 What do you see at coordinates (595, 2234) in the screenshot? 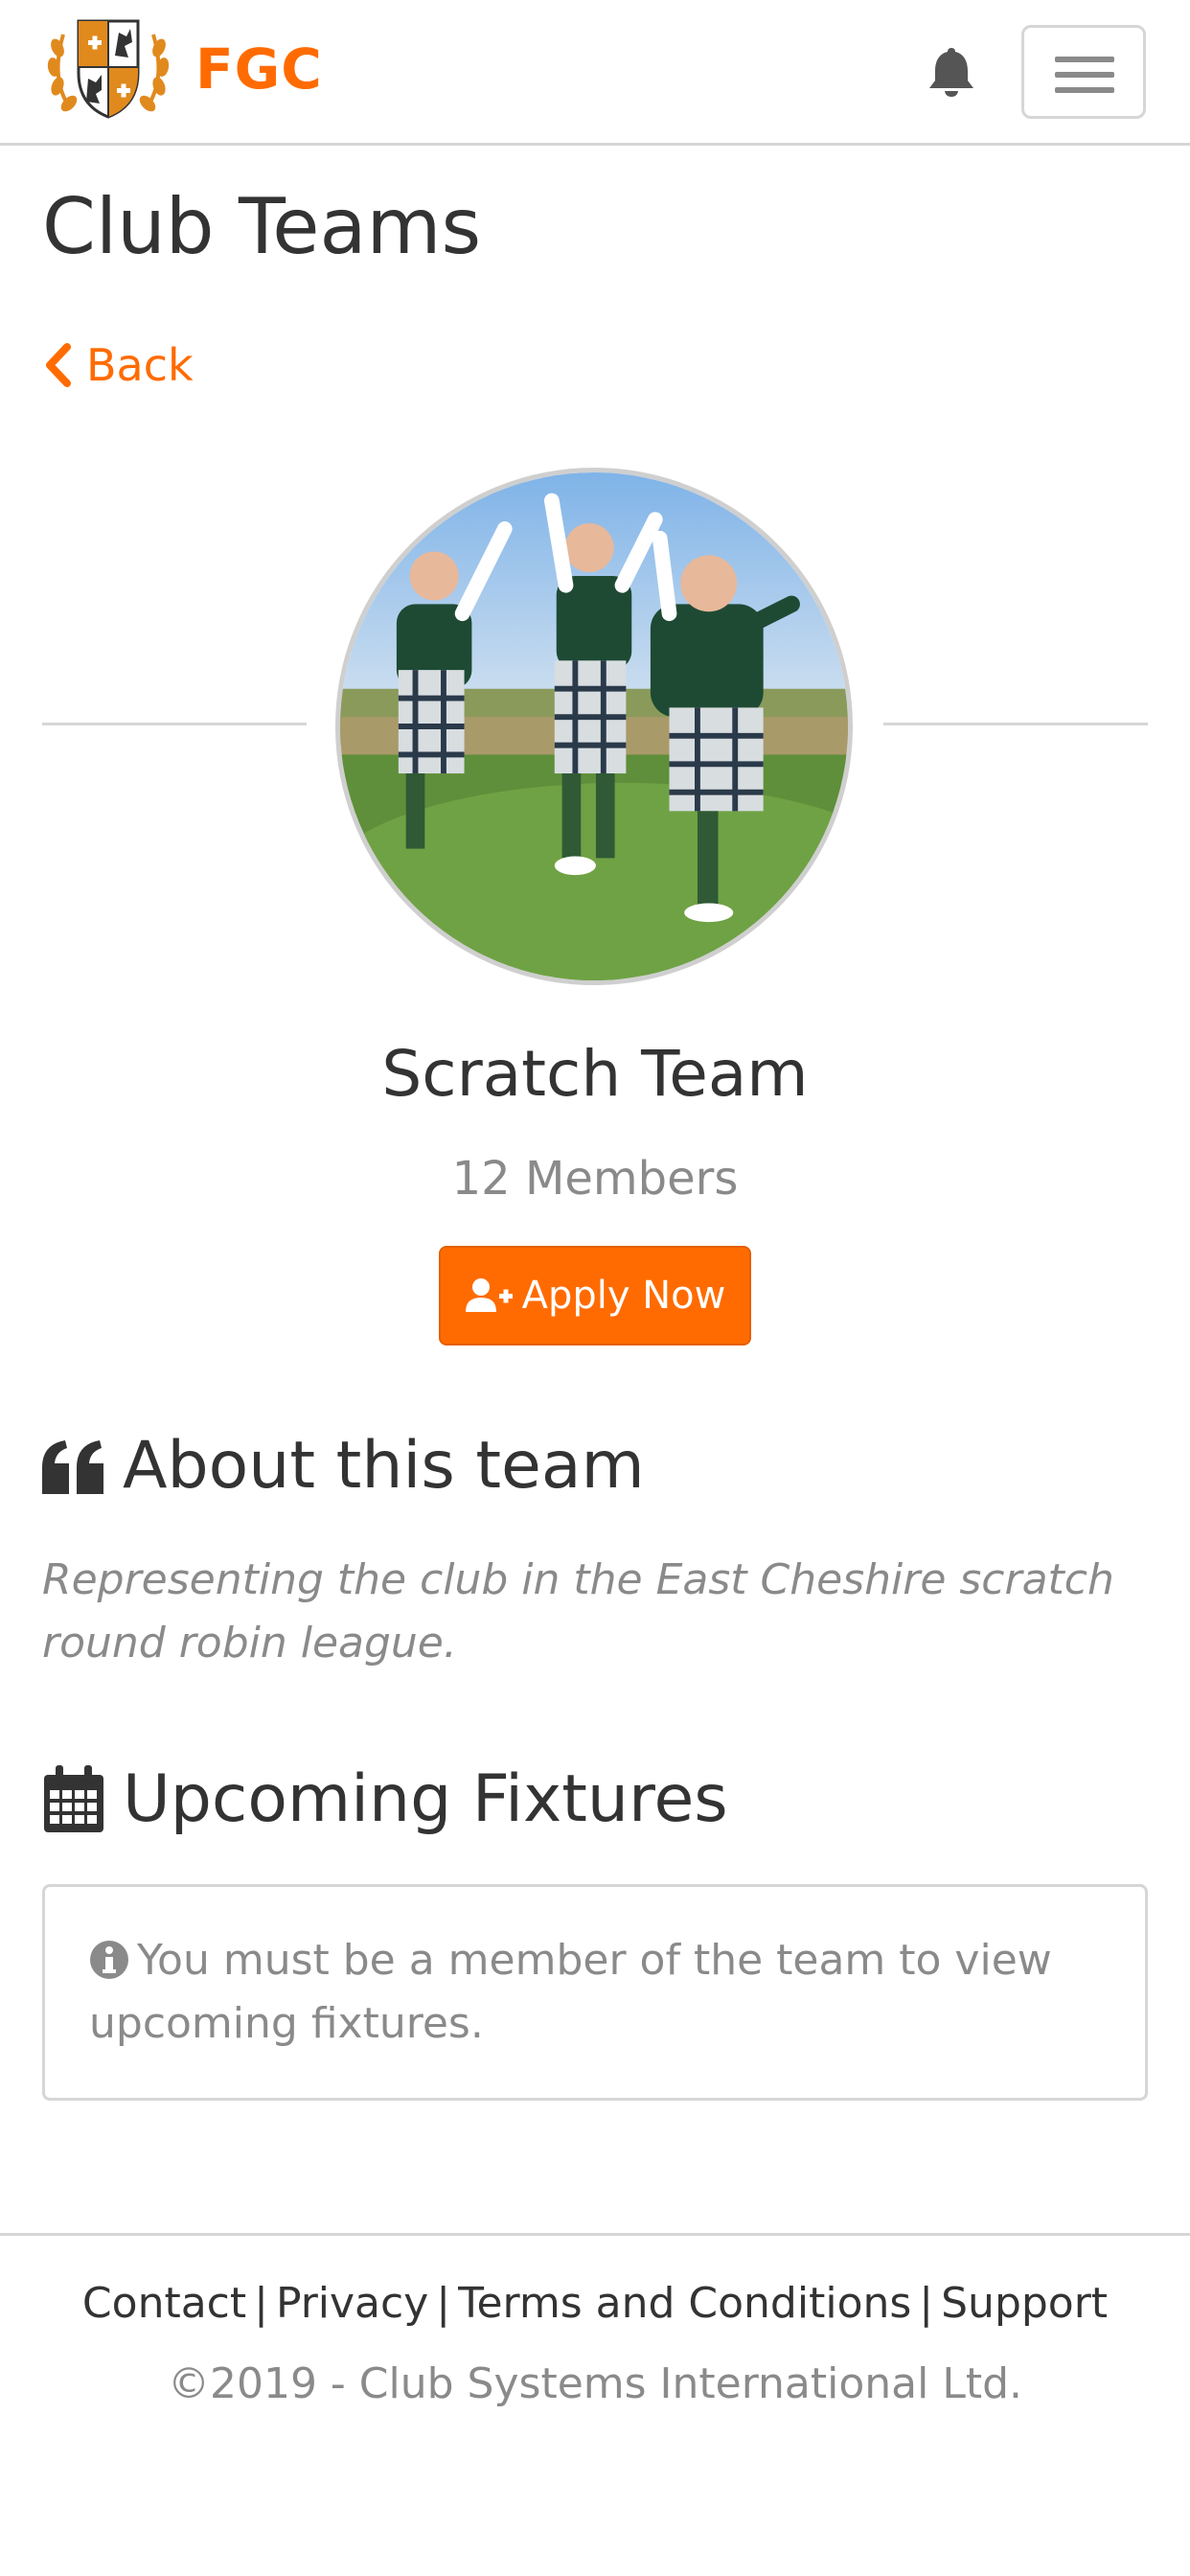
I see `footer-divider` at bounding box center [595, 2234].